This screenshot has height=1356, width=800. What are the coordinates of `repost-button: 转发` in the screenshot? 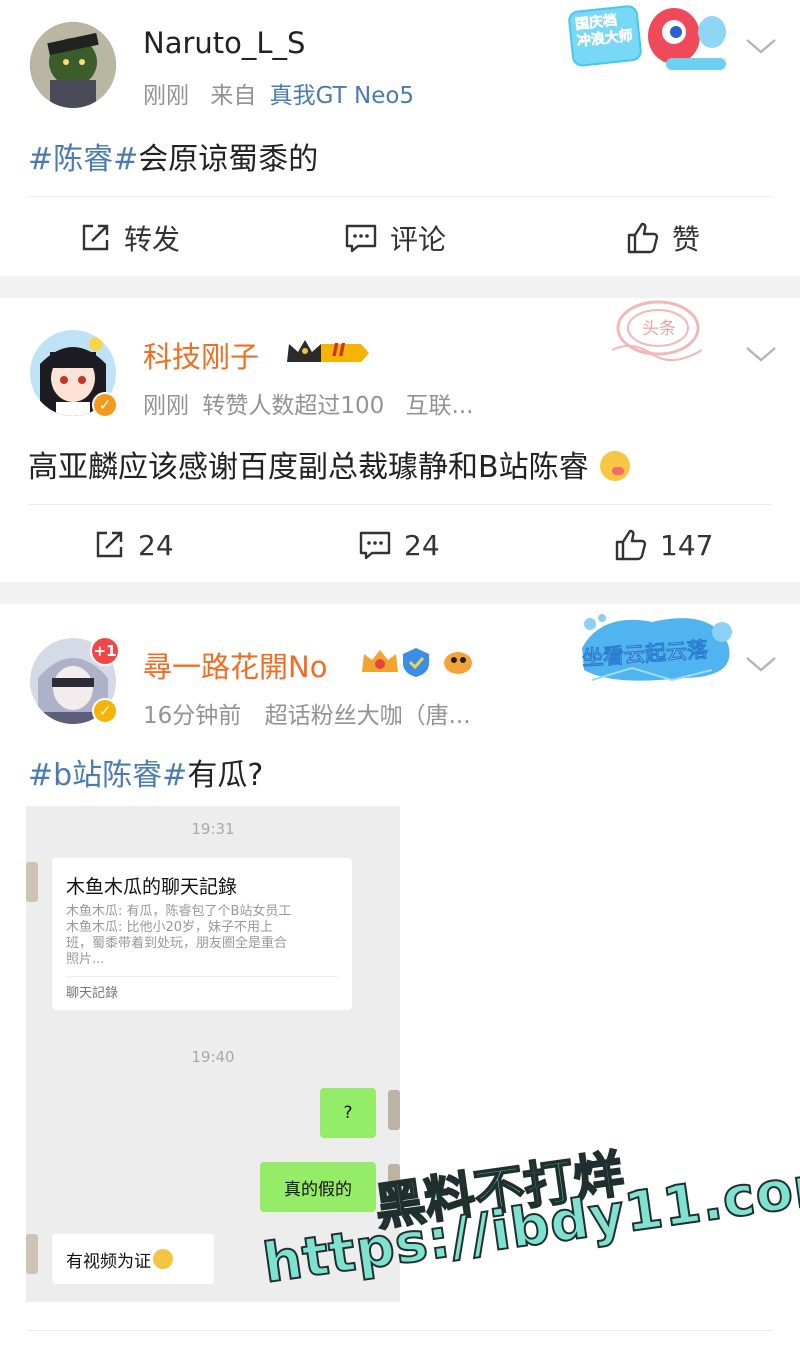 It's located at (129, 238).